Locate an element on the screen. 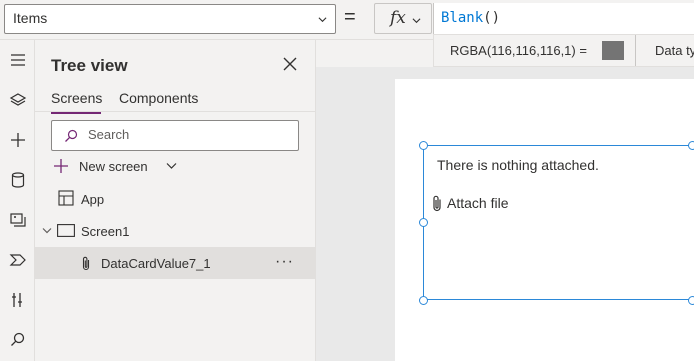 Image resolution: width=694 pixels, height=361 pixels. search-input is located at coordinates (188, 134).